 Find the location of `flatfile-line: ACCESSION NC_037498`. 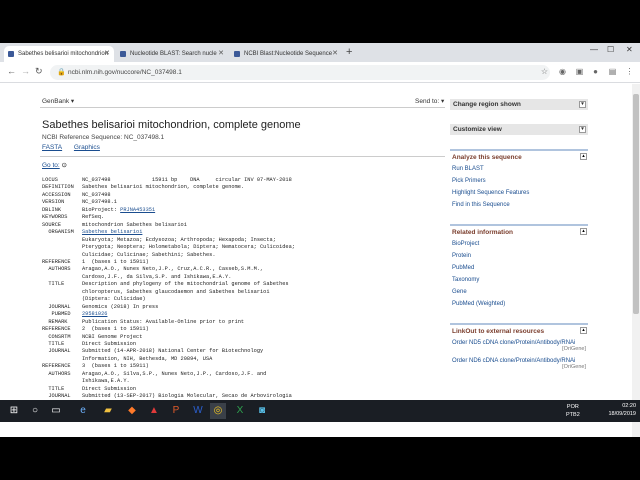

flatfile-line: ACCESSION NC_037498 is located at coordinates (168, 195).